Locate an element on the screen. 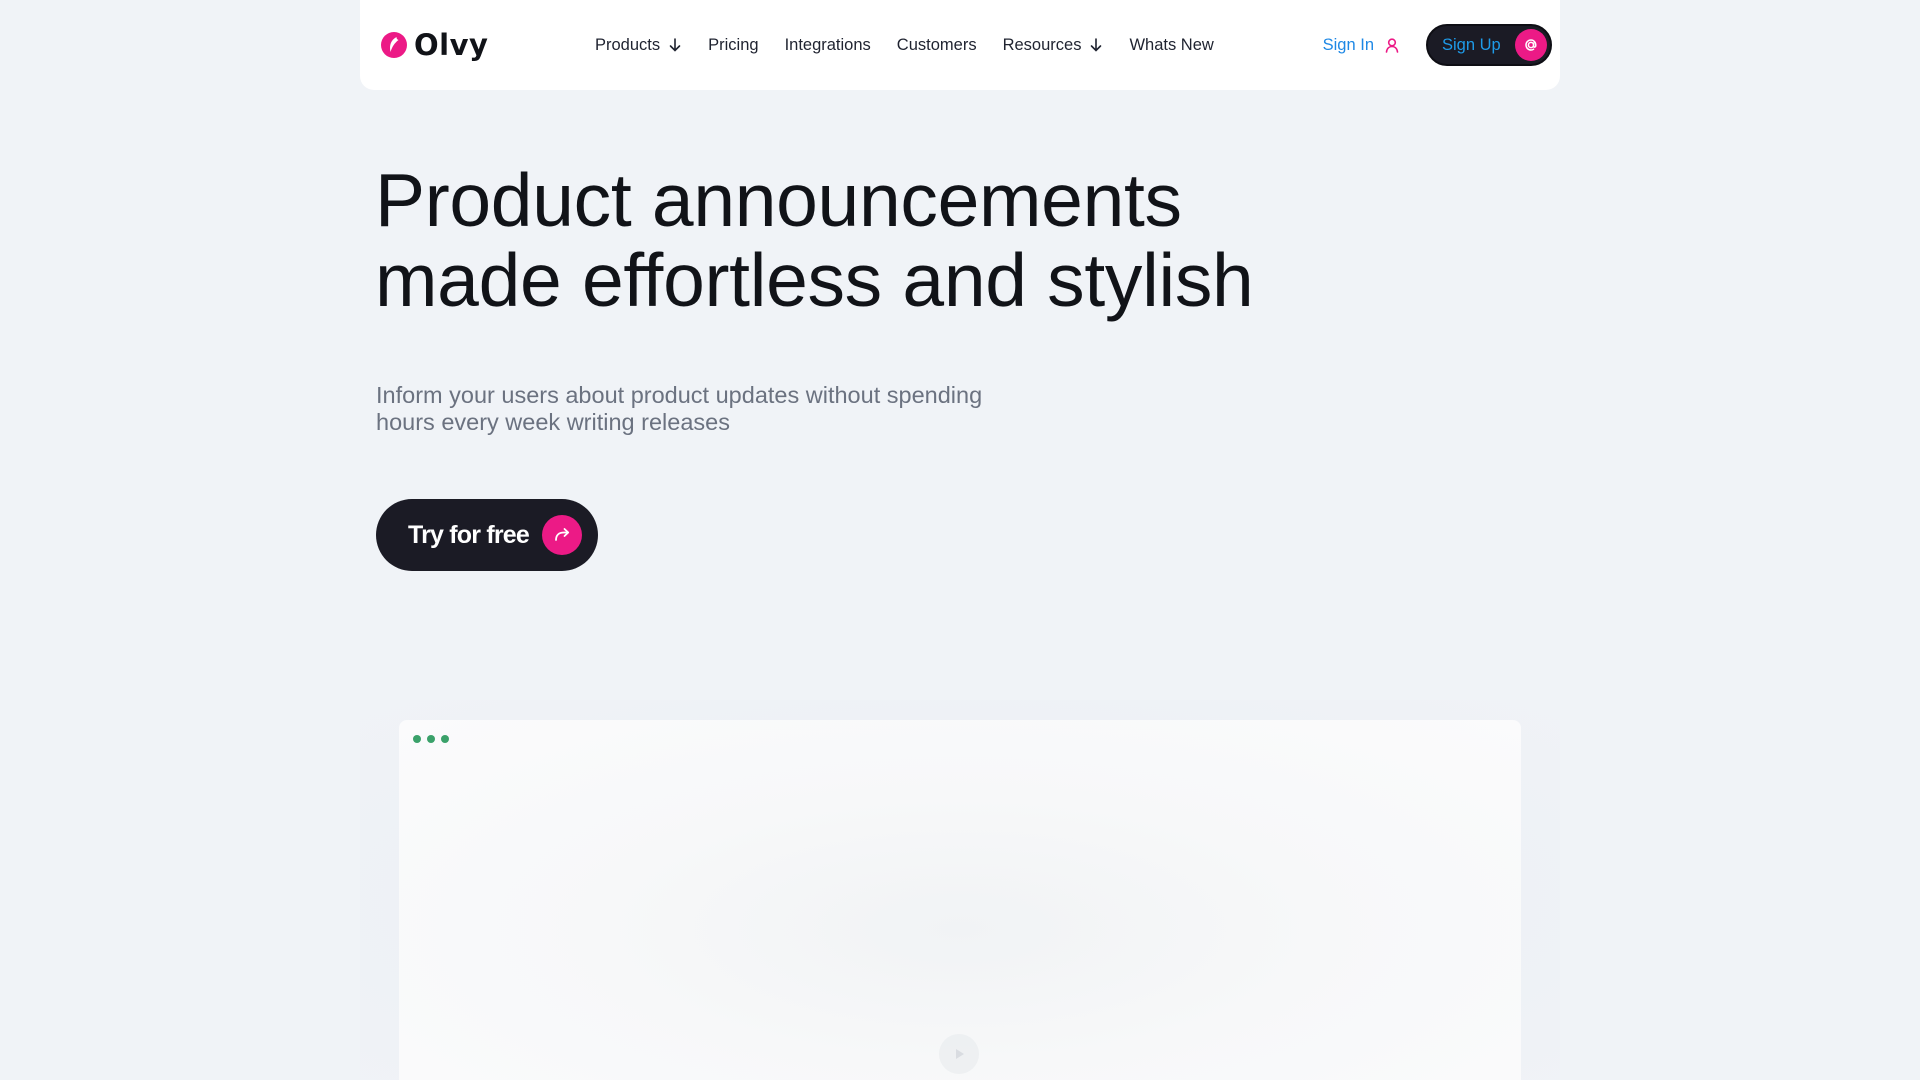 The height and width of the screenshot is (1080, 1920). hero-title-line-2: made effortless and stylish is located at coordinates (814, 280).